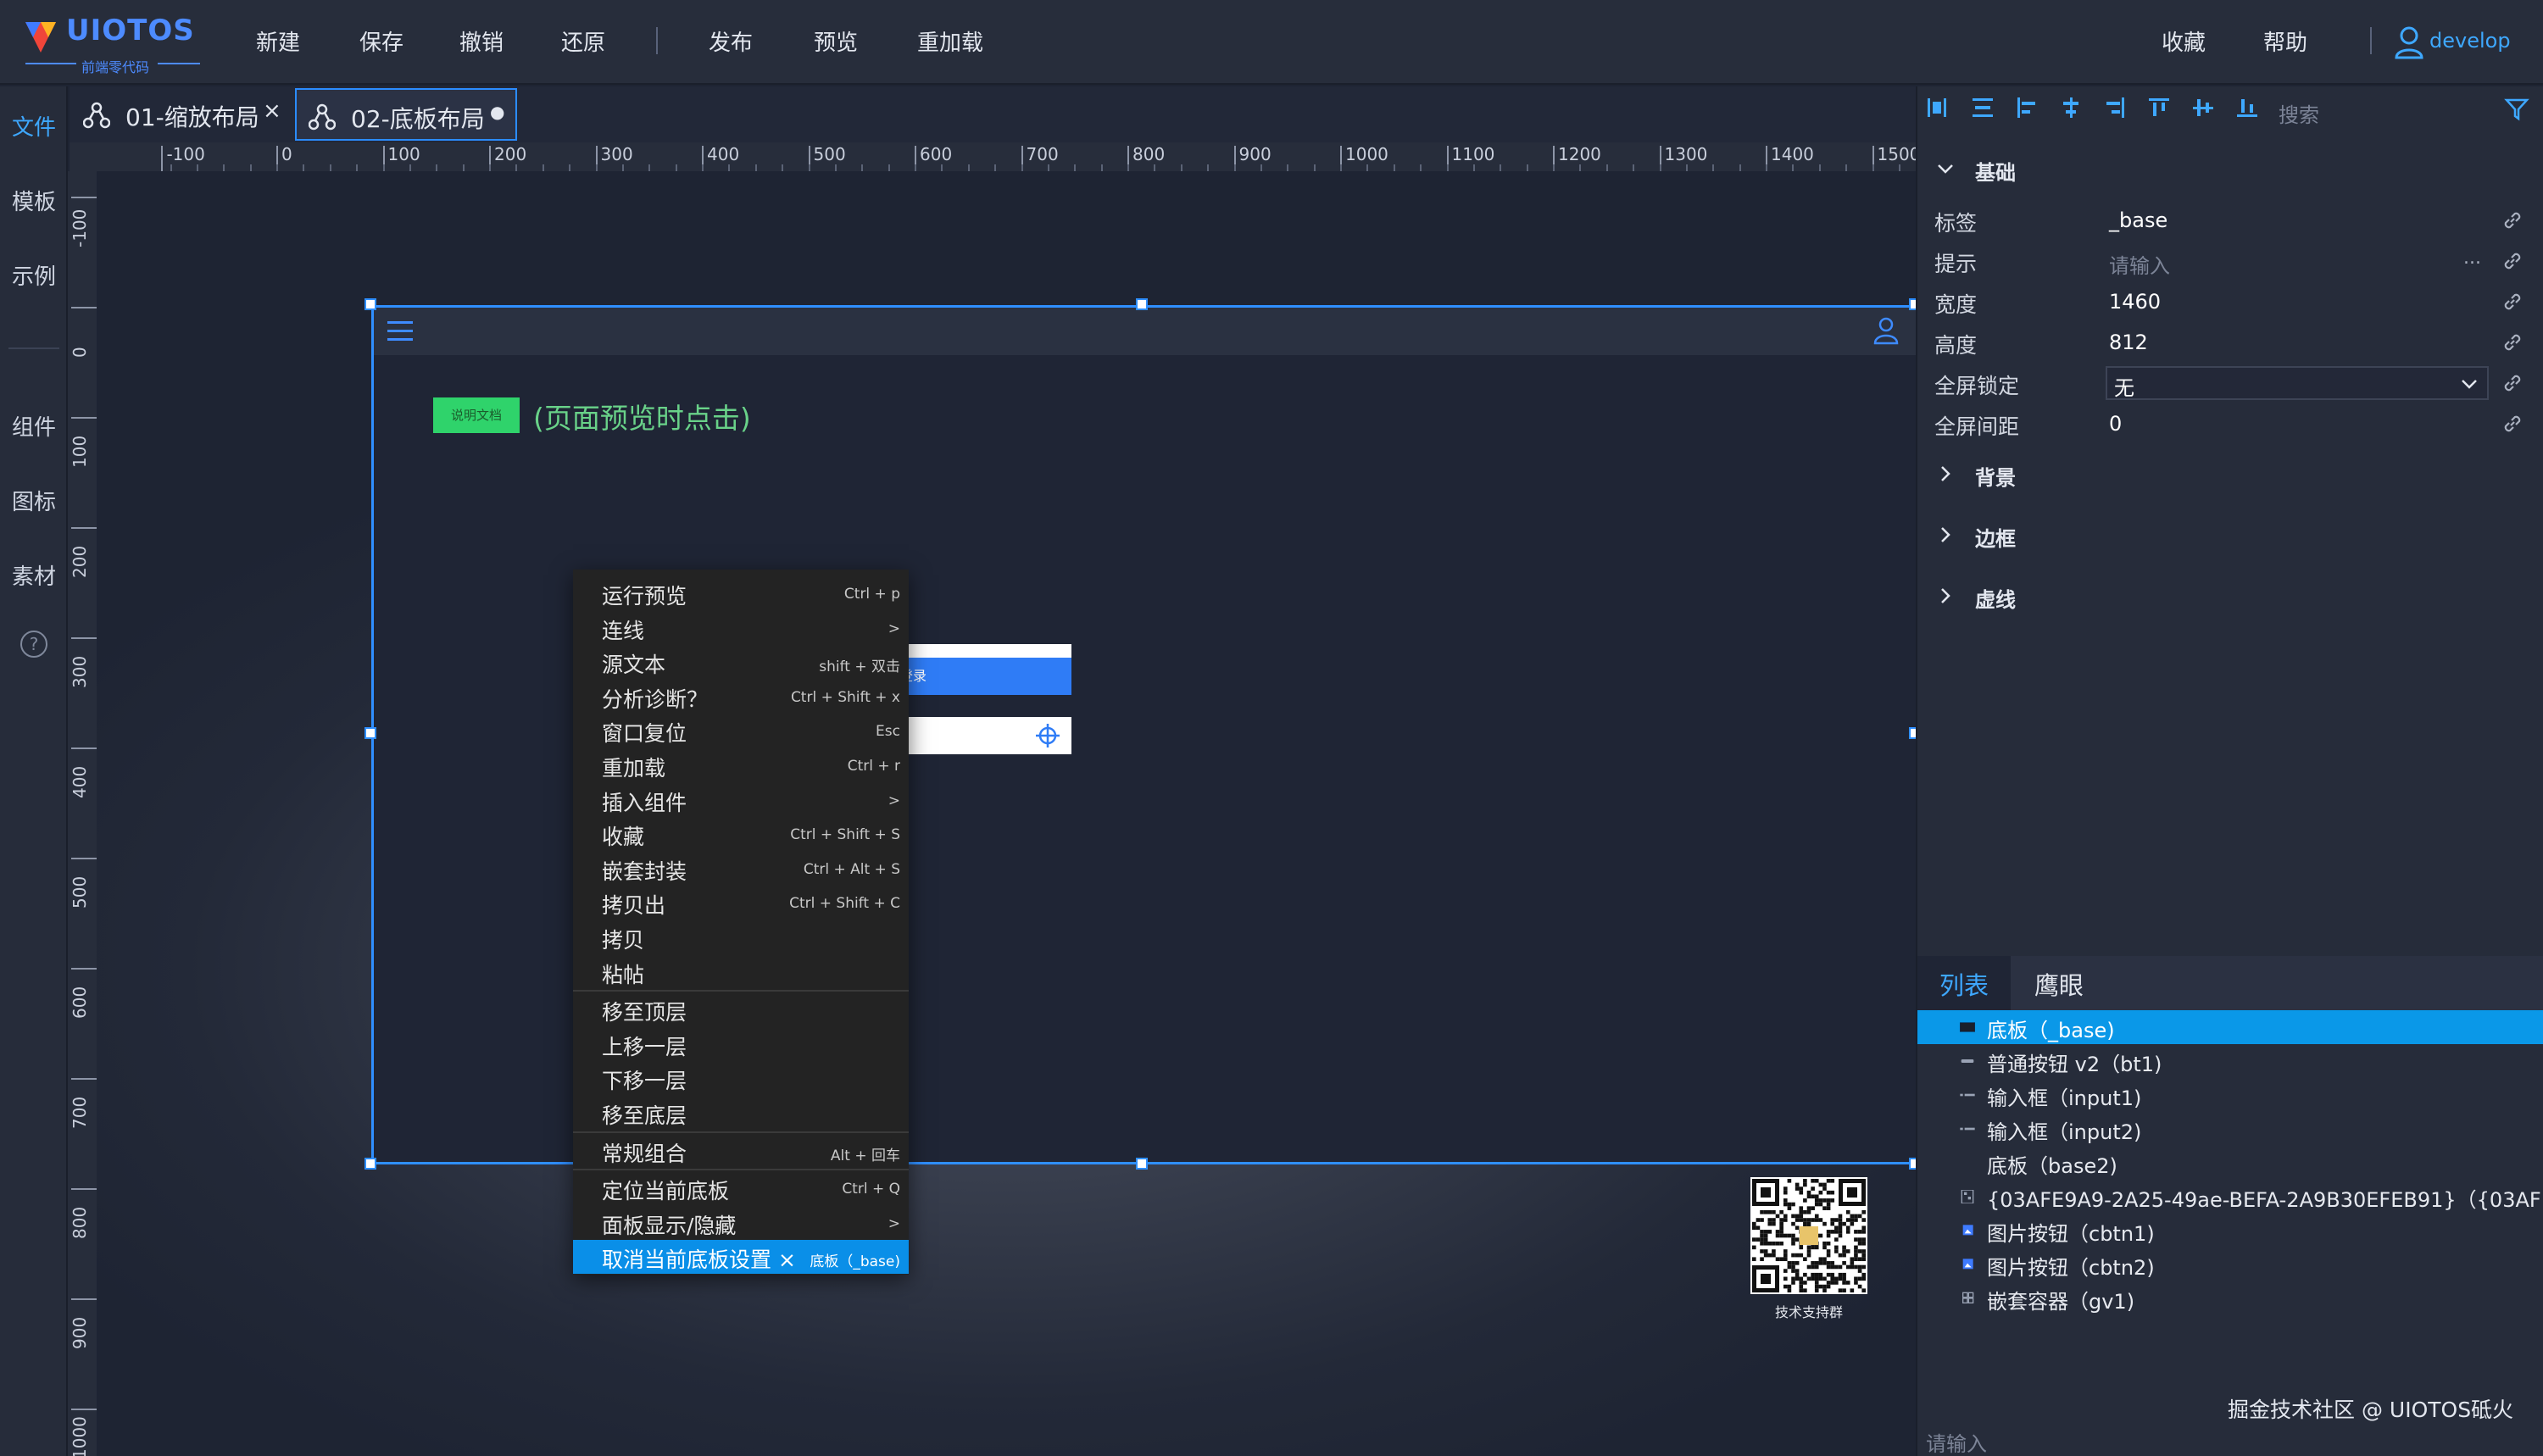 The width and height of the screenshot is (2543, 1456). I want to click on align-bottom-icon, so click(2247, 108).